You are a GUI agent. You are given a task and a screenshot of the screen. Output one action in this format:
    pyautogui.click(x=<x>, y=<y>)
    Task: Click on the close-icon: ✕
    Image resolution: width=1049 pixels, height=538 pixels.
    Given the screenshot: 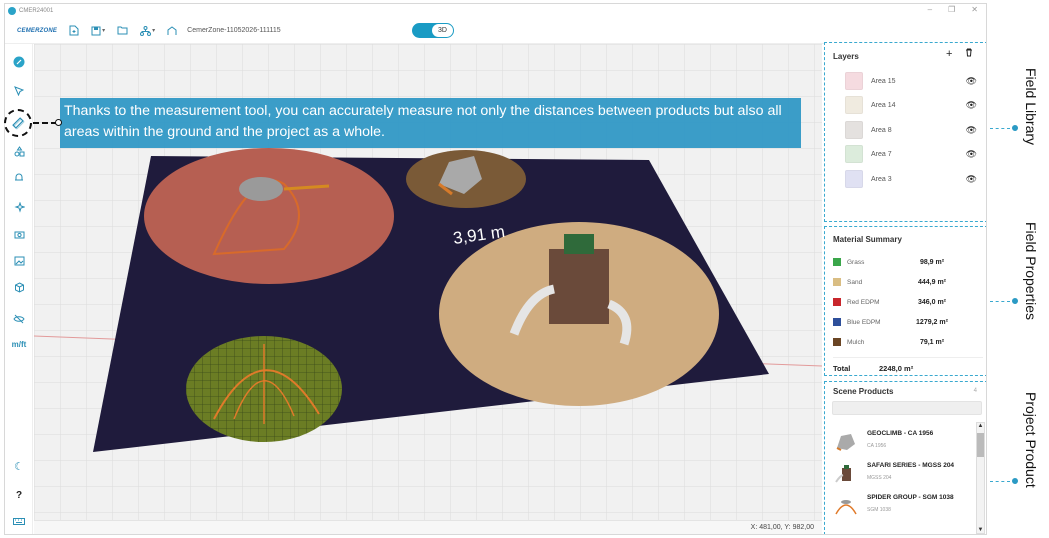 What is the action you would take?
    pyautogui.click(x=974, y=9)
    